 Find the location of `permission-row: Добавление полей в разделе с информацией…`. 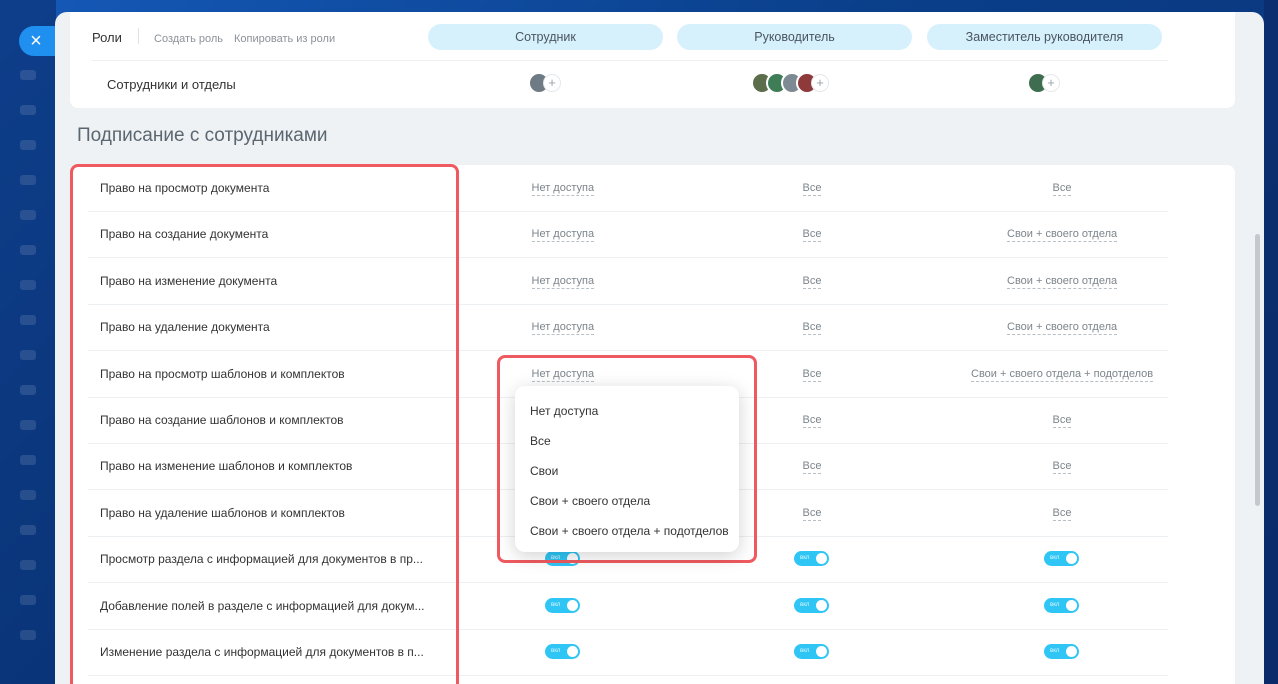

permission-row: Добавление полей в разделе с информацией… is located at coordinates (628, 606).